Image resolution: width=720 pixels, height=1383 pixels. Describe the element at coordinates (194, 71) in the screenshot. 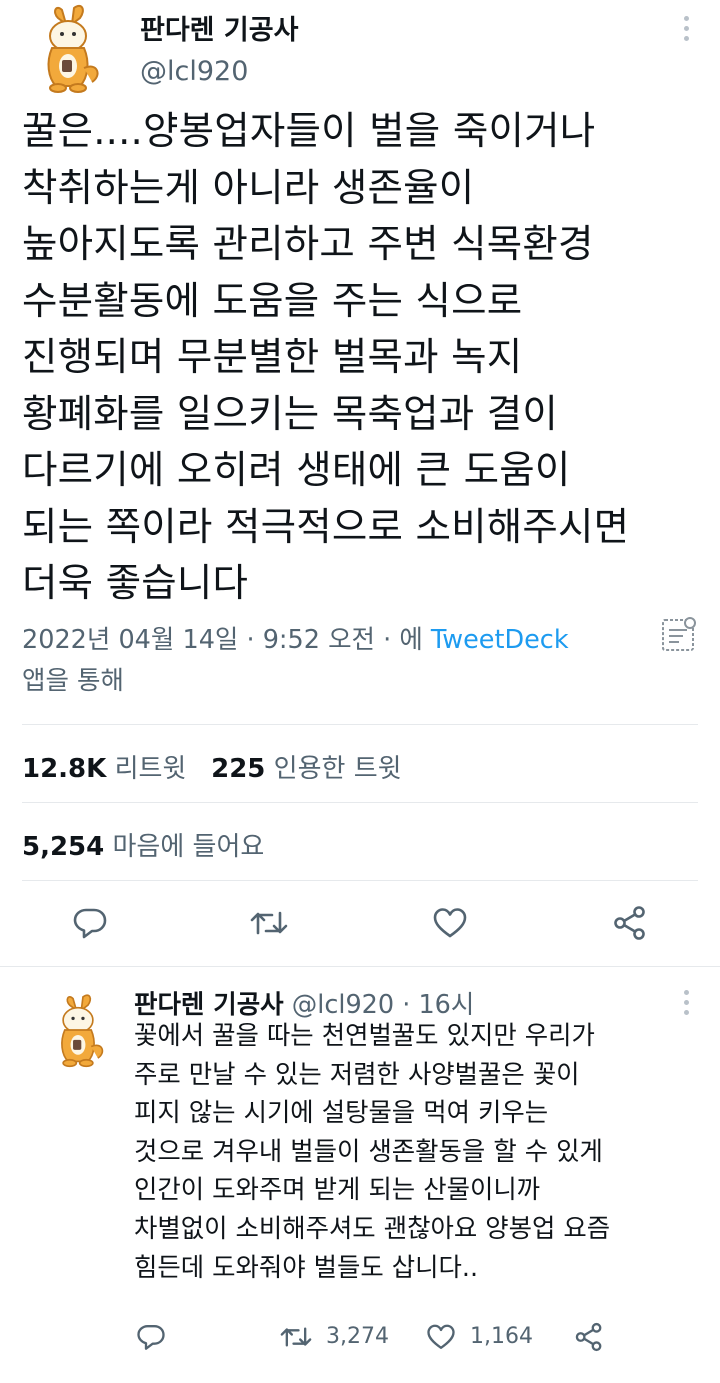

I see `author-handle: @lcl920` at that location.